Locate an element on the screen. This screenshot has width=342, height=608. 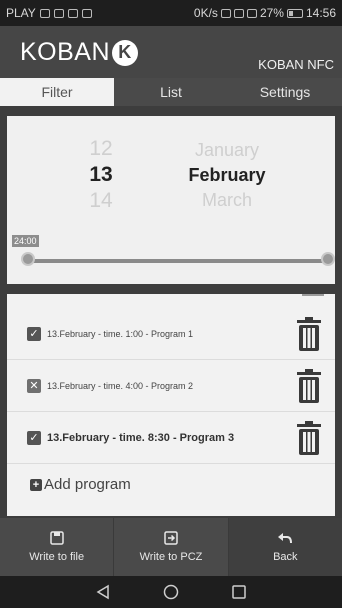
save-icon is located at coordinates (56, 538).